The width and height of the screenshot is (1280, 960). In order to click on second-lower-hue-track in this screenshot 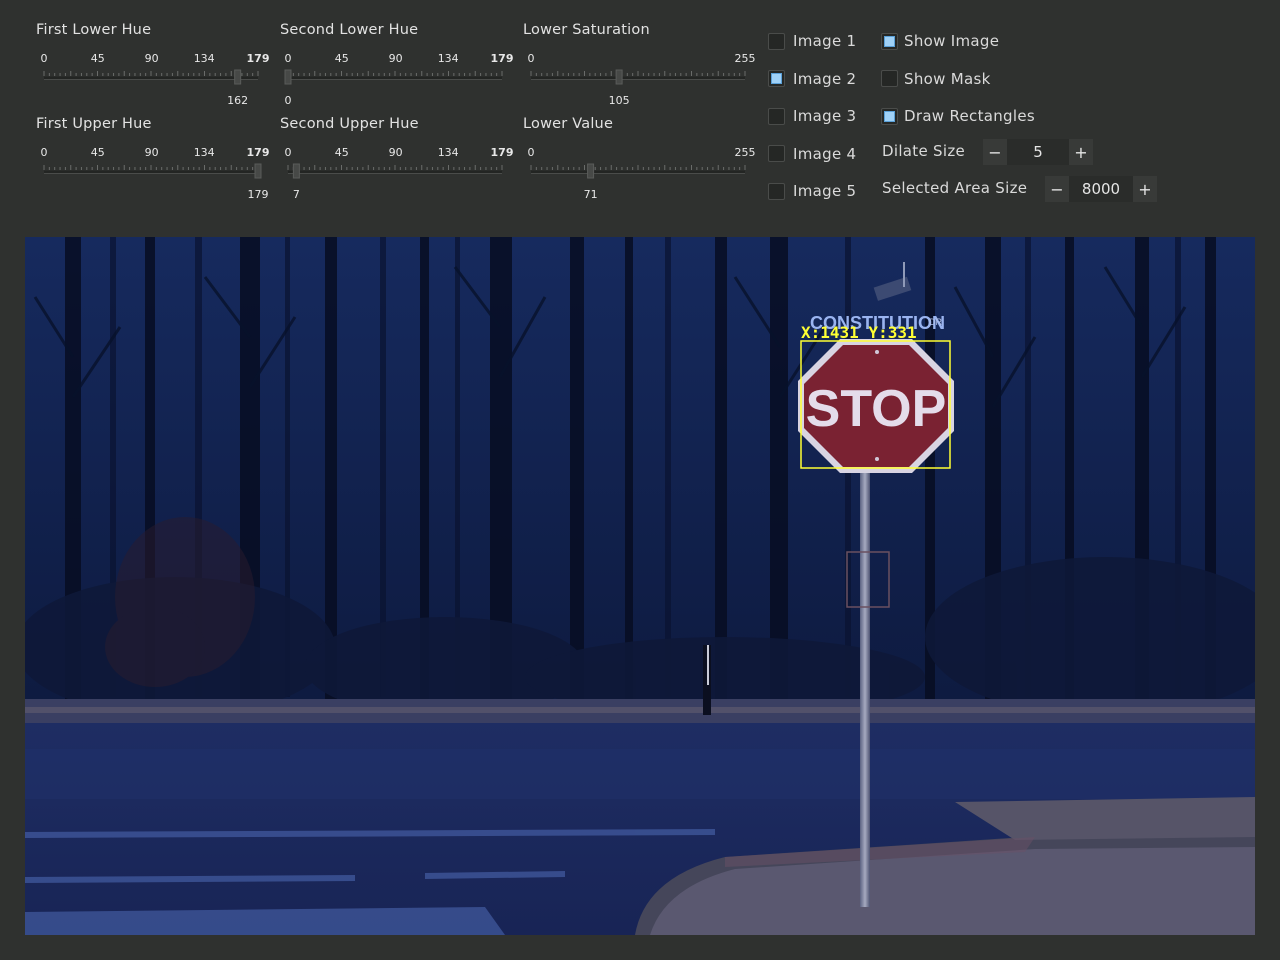, I will do `click(393, 75)`.